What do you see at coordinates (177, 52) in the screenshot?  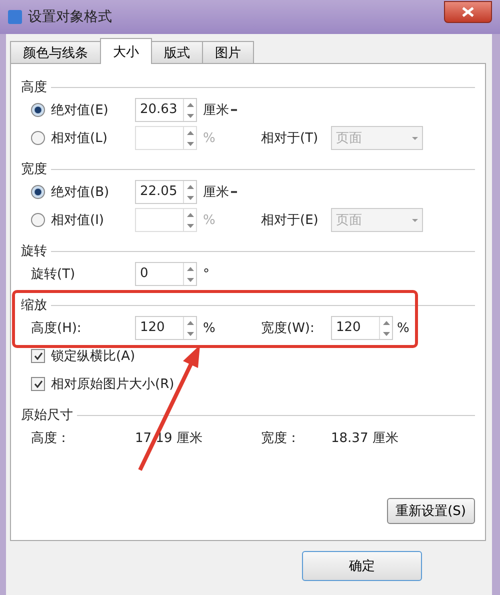 I see `tab: 版式` at bounding box center [177, 52].